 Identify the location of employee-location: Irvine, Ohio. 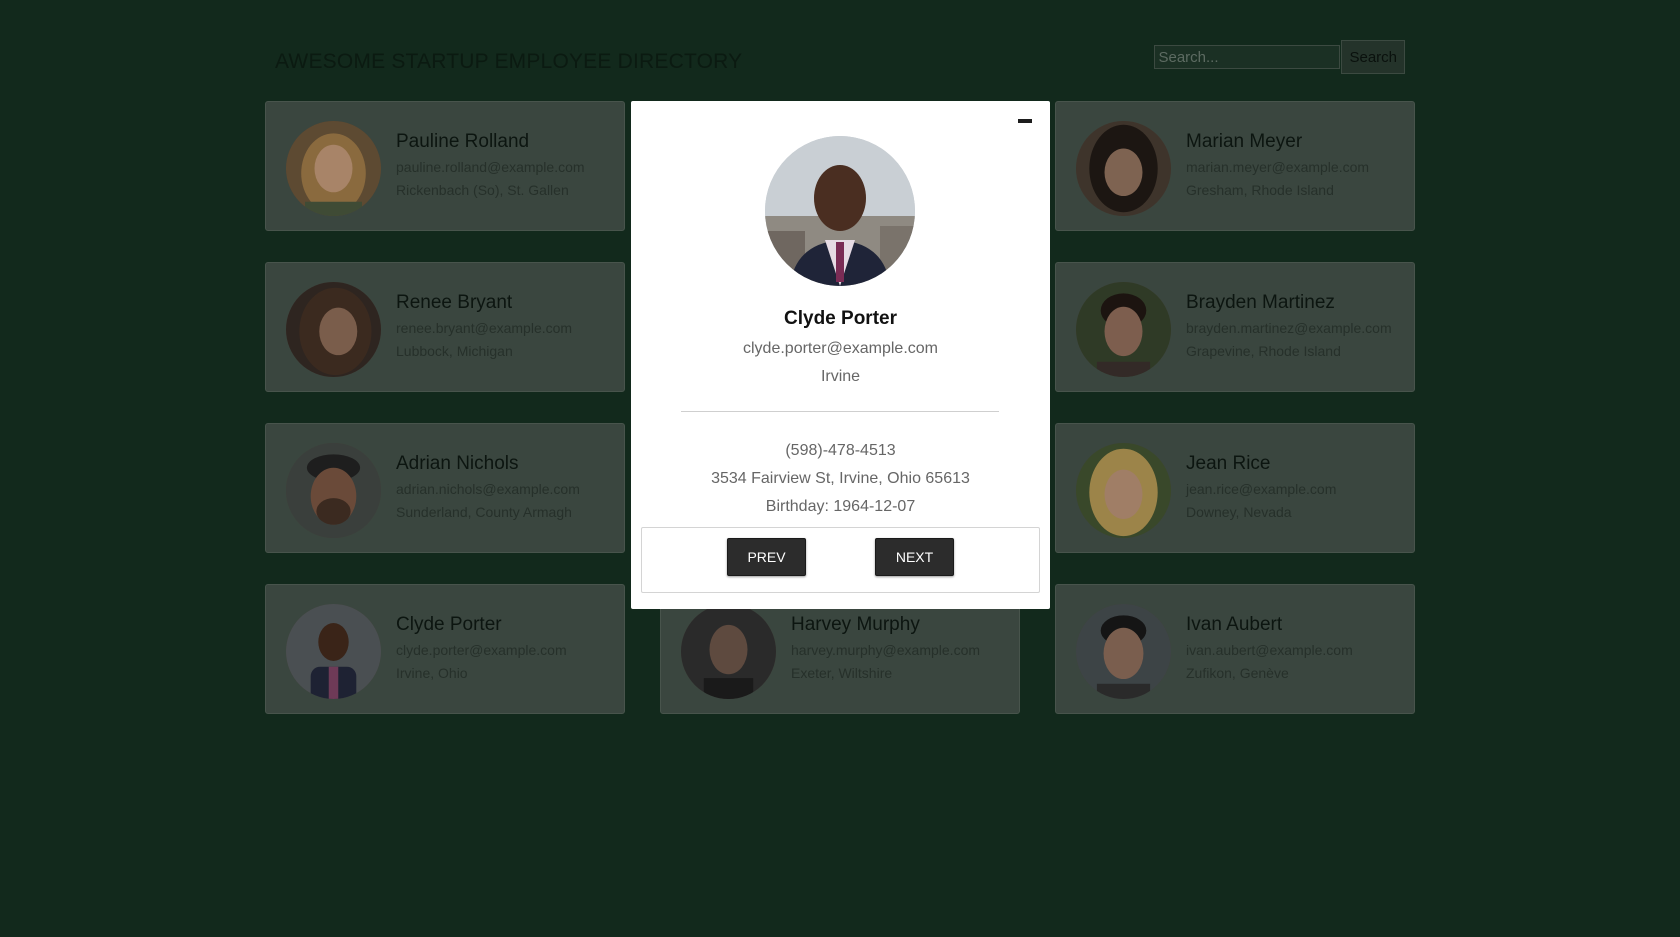
(432, 673).